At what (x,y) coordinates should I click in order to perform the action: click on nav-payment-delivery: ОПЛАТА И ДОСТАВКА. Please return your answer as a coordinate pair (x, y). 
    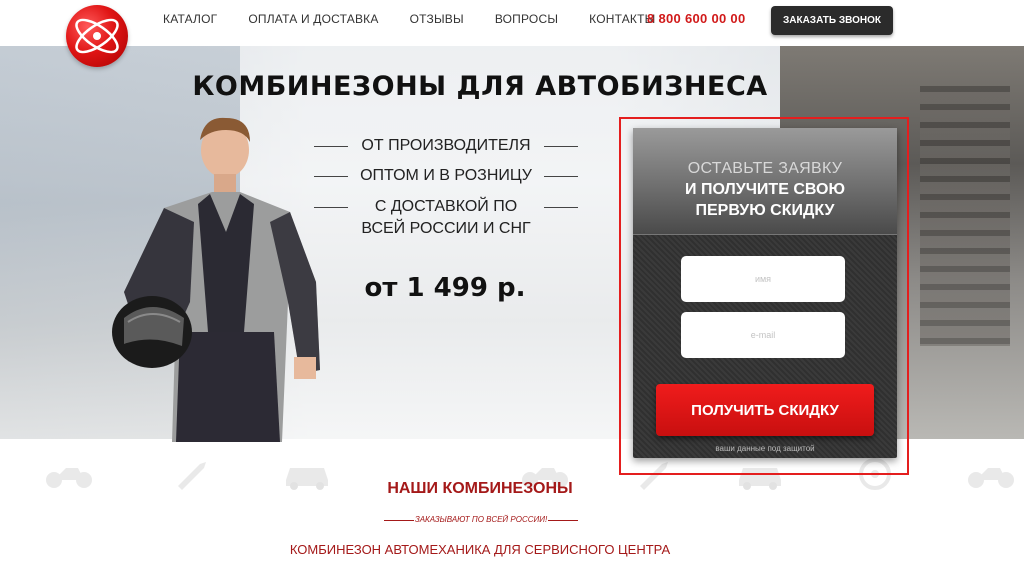
    Looking at the image, I should click on (313, 19).